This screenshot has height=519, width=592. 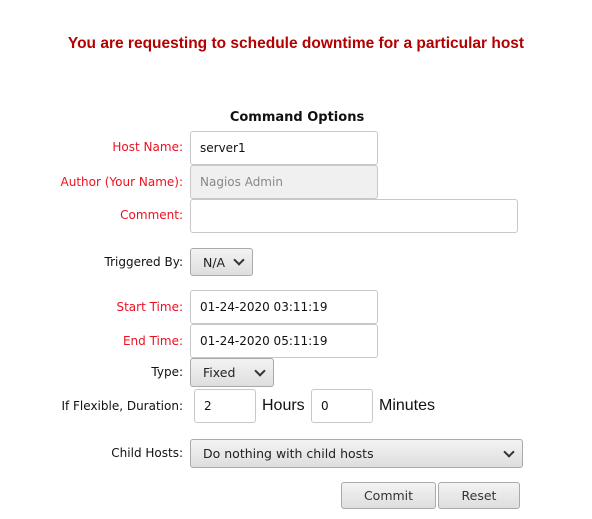 What do you see at coordinates (407, 405) in the screenshot?
I see `minutes-label: Minutes` at bounding box center [407, 405].